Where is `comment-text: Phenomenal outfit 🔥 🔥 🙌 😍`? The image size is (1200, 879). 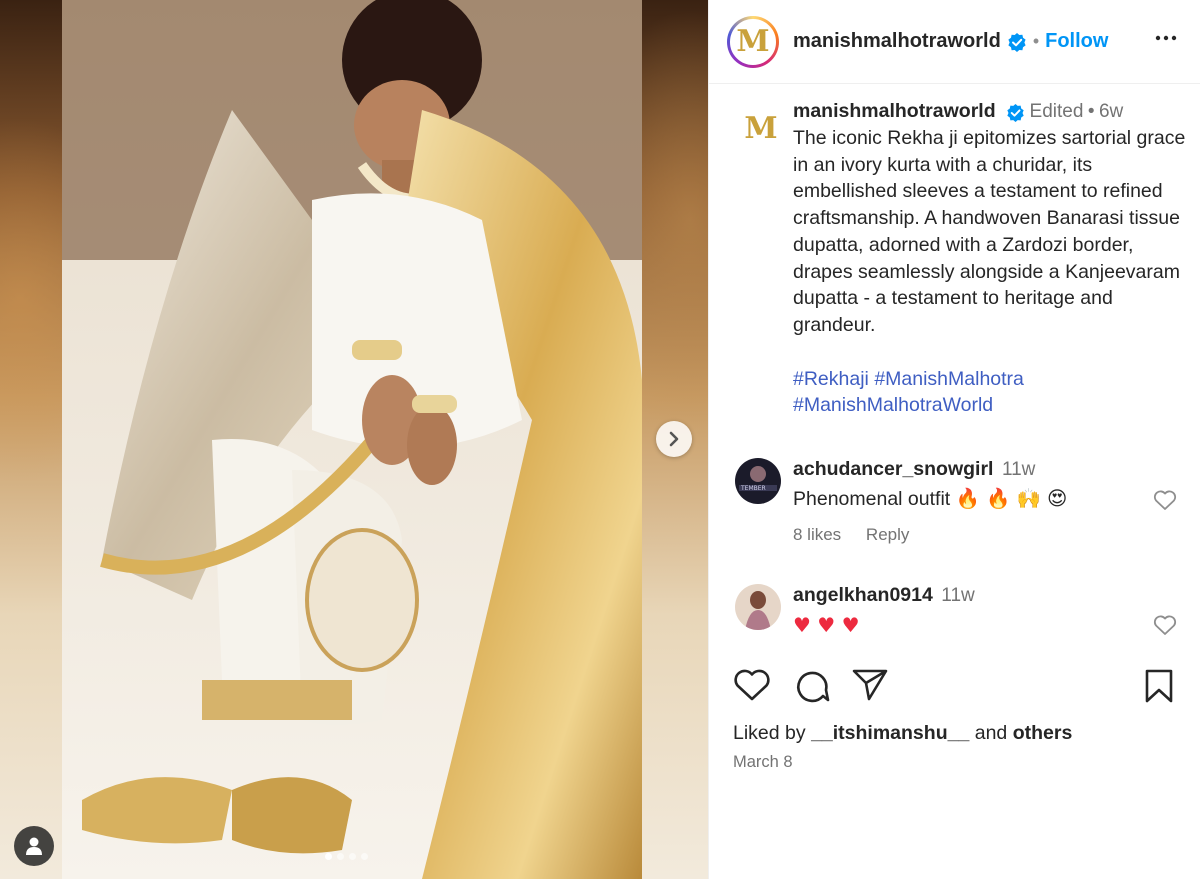 comment-text: Phenomenal outfit 🔥 🔥 🙌 😍 is located at coordinates (963, 499).